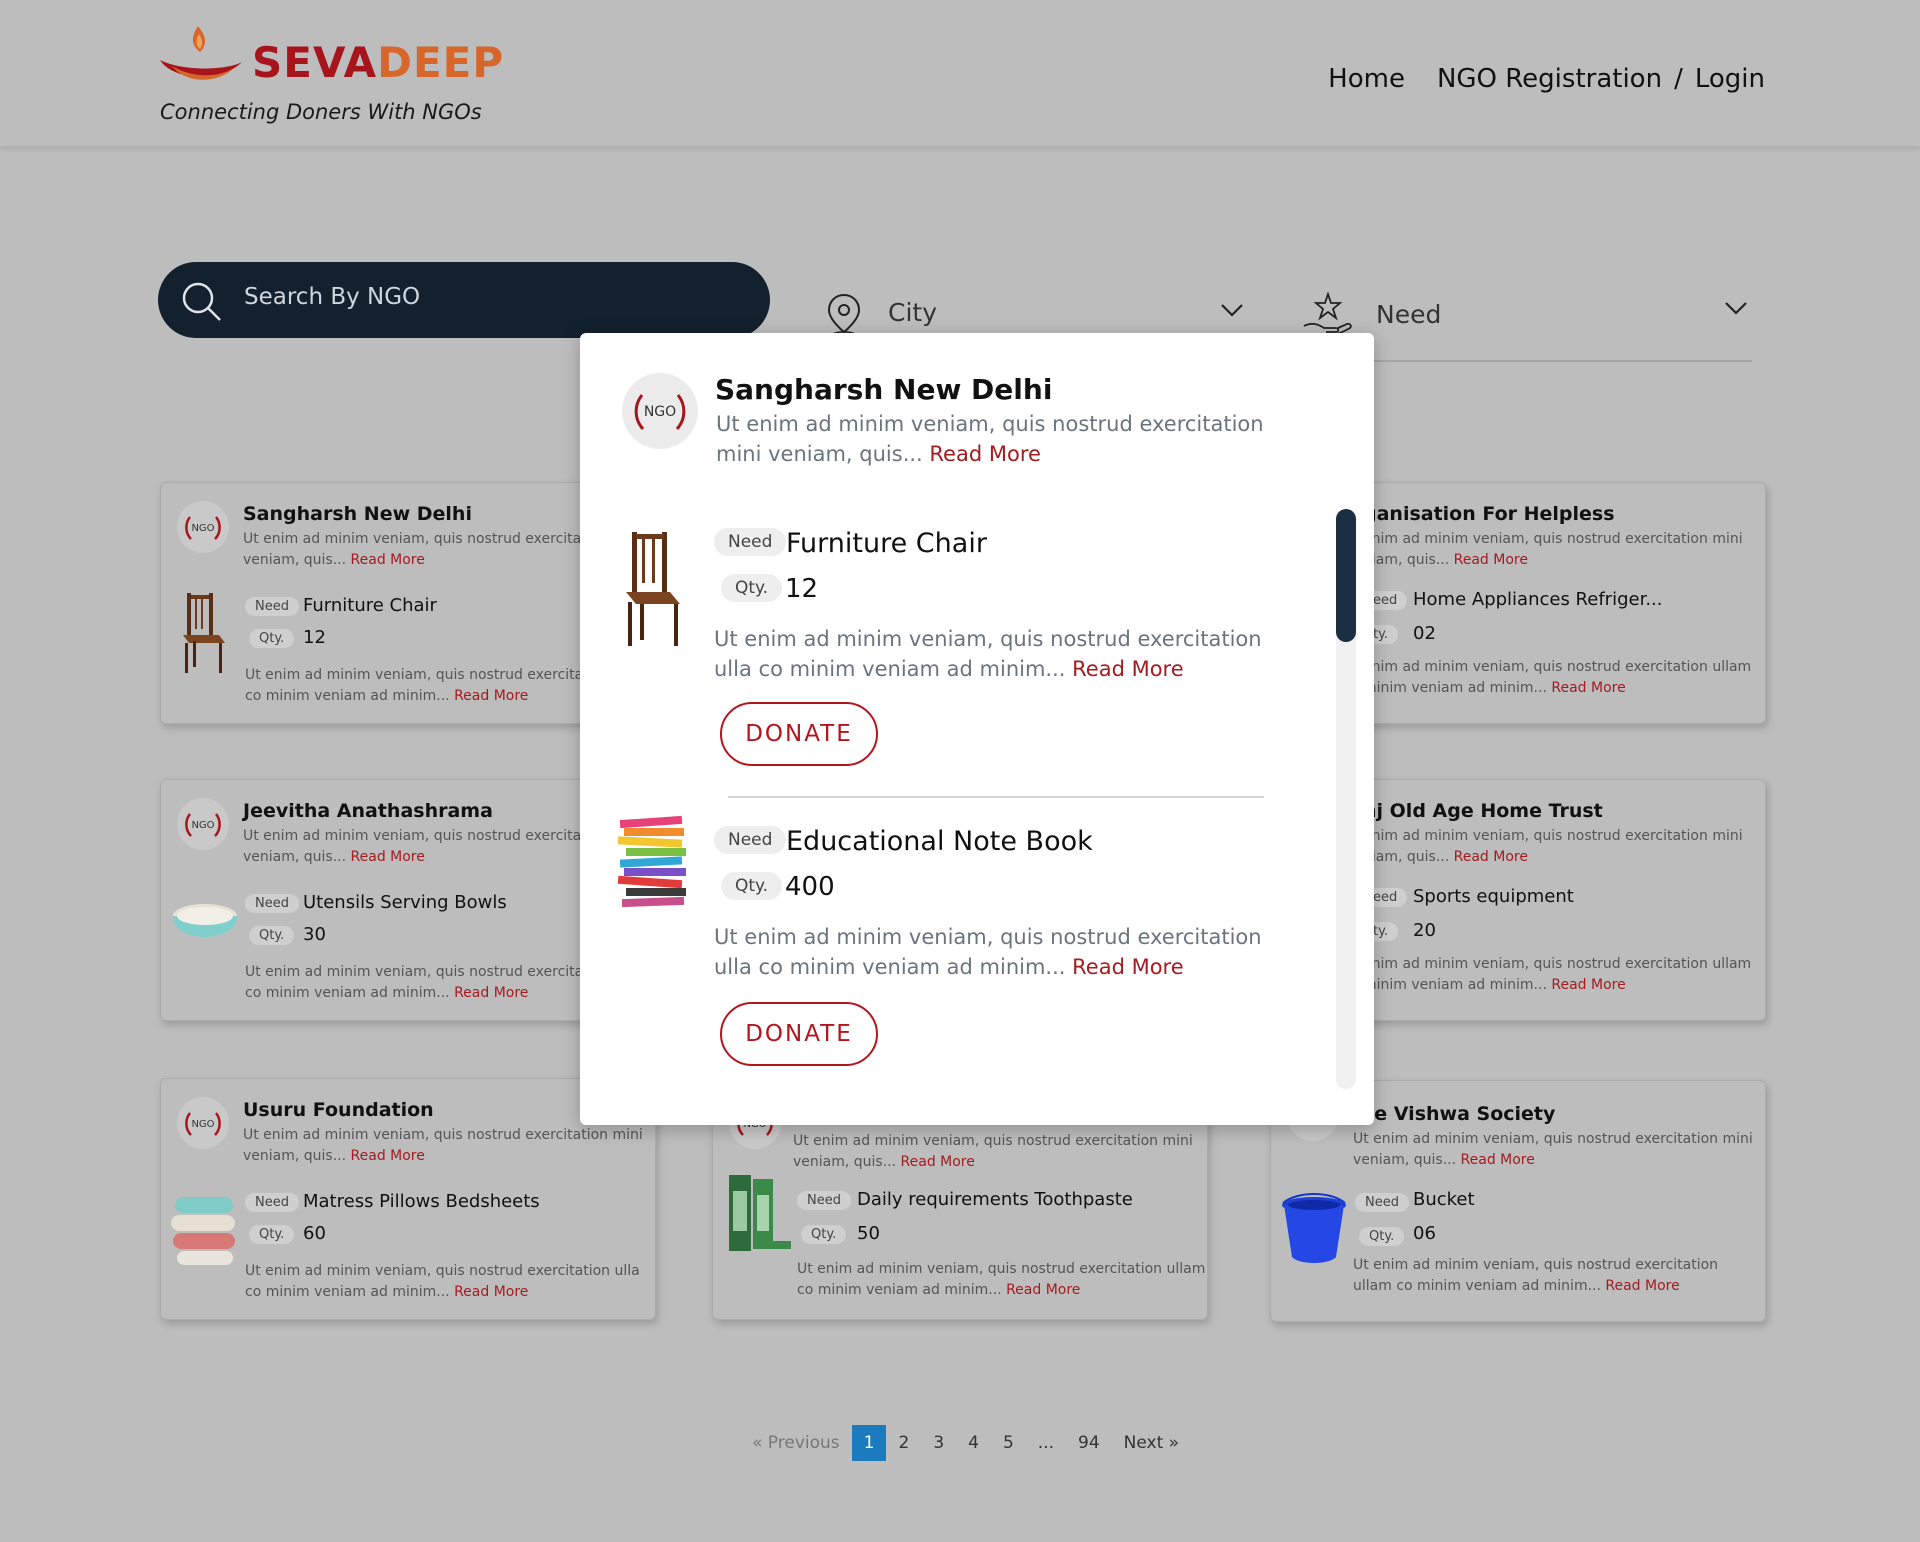  I want to click on toothpaste-image, so click(760, 1213).